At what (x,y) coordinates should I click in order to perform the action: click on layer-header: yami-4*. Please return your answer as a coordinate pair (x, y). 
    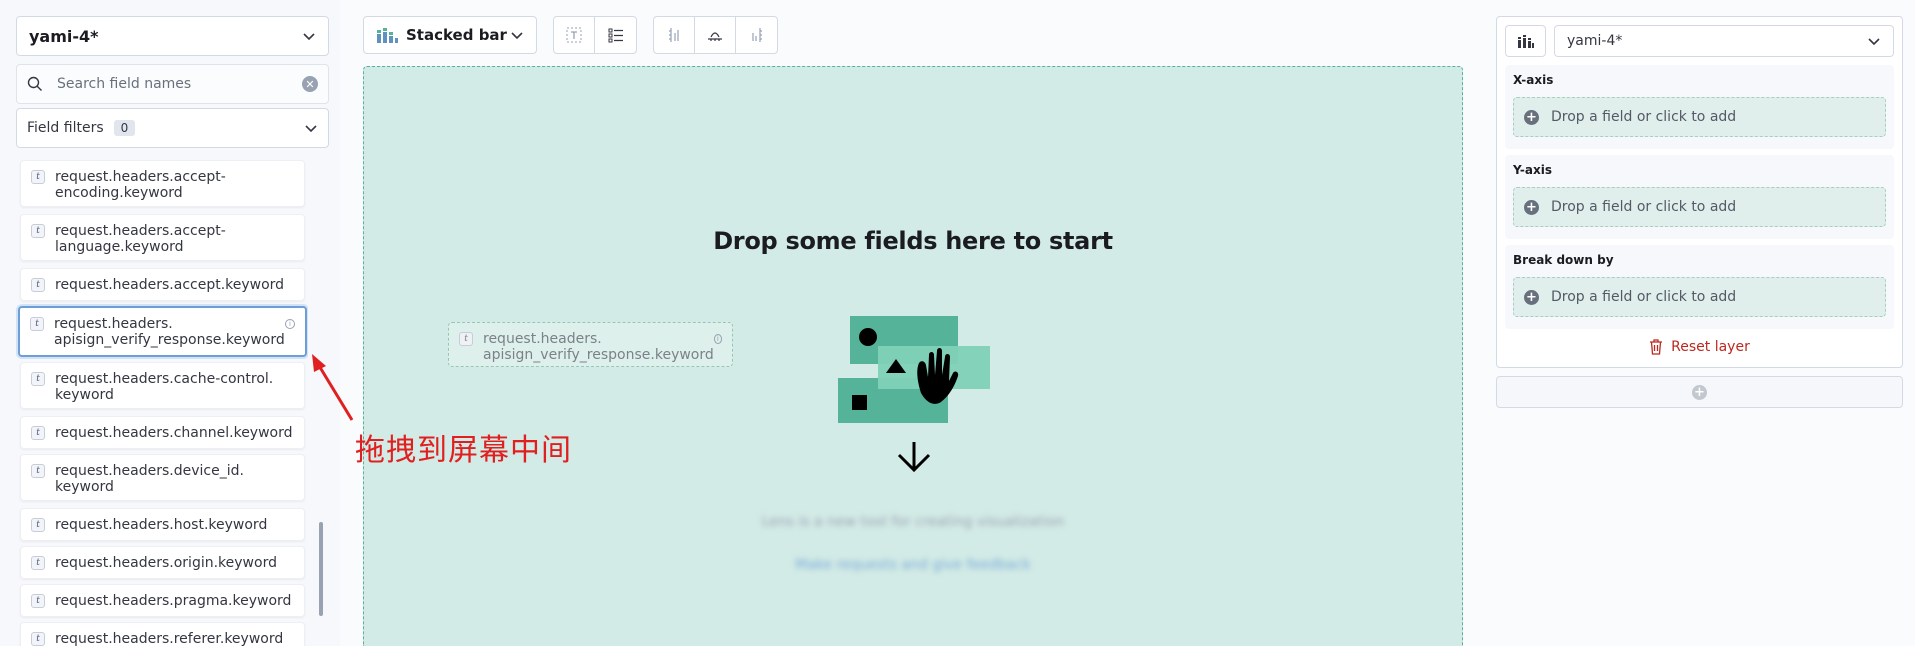
    Looking at the image, I should click on (1699, 41).